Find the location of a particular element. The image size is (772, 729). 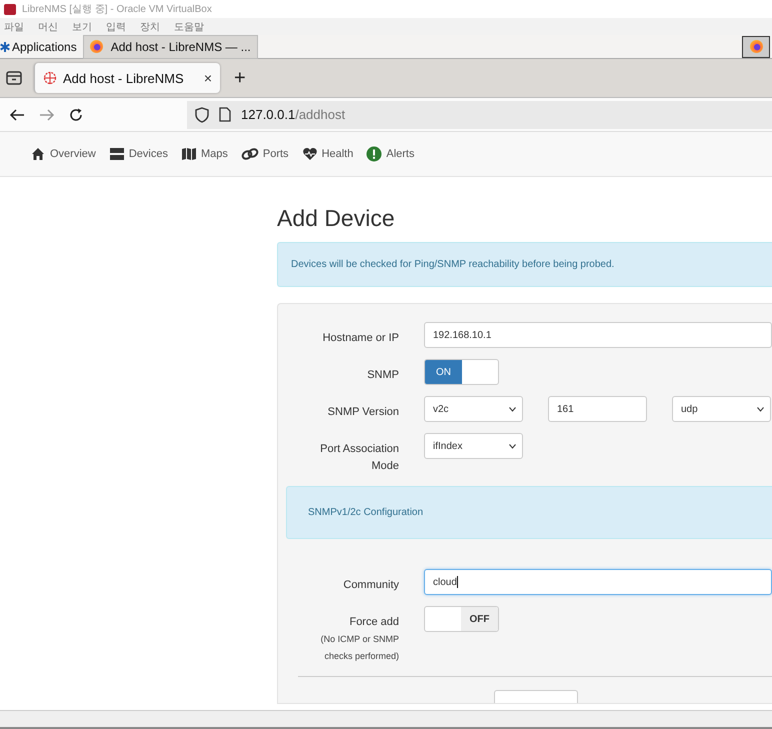

page-title: Add Device is located at coordinates (336, 218).